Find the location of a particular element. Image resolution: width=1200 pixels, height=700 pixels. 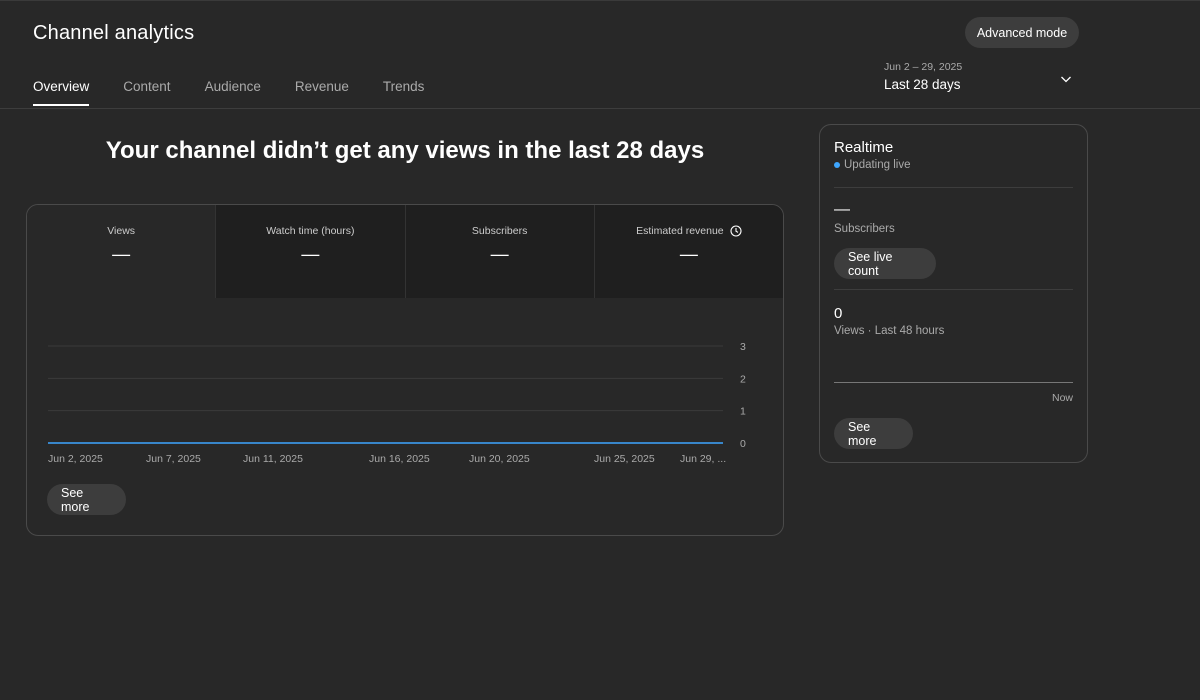

tab-revenue: Revenue is located at coordinates (322, 92).